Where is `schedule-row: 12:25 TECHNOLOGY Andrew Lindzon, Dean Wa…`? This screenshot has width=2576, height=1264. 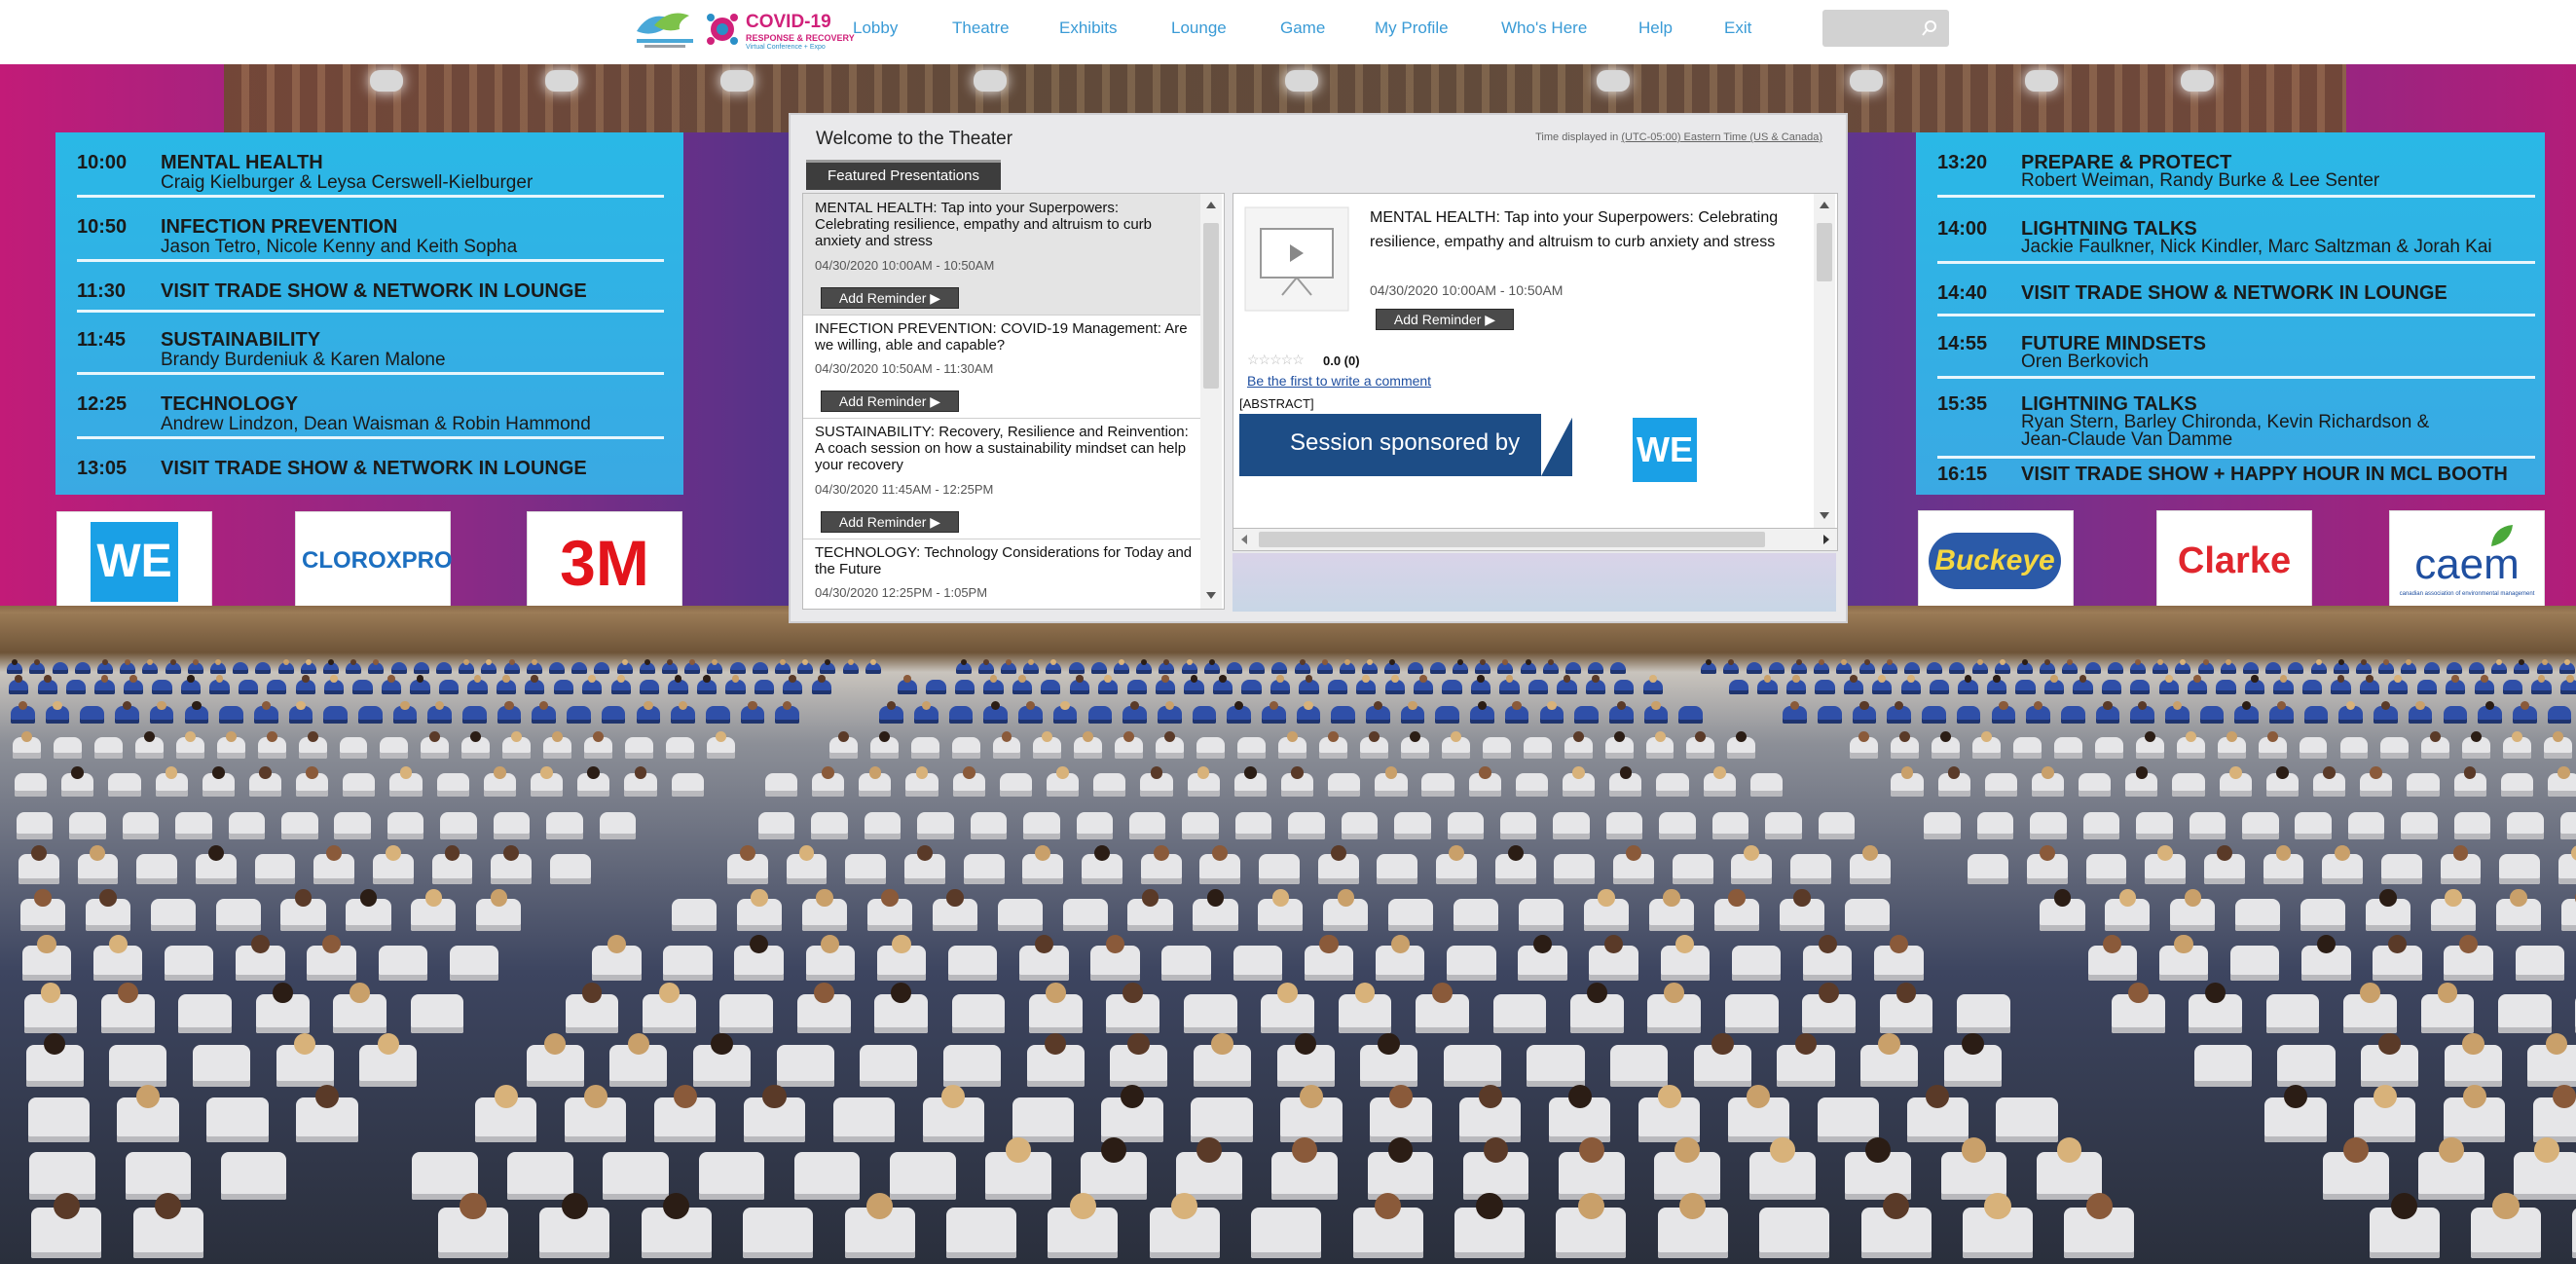 schedule-row: 12:25 TECHNOLOGY Andrew Lindzon, Dean Wa… is located at coordinates (370, 413).